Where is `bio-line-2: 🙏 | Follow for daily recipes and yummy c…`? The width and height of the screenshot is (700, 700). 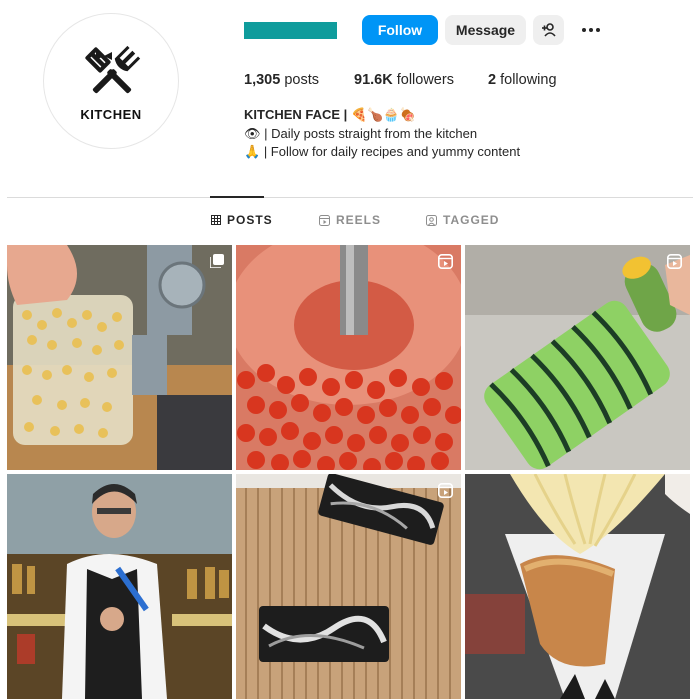 bio-line-2: 🙏 | Follow for daily recipes and yummy c… is located at coordinates (382, 152).